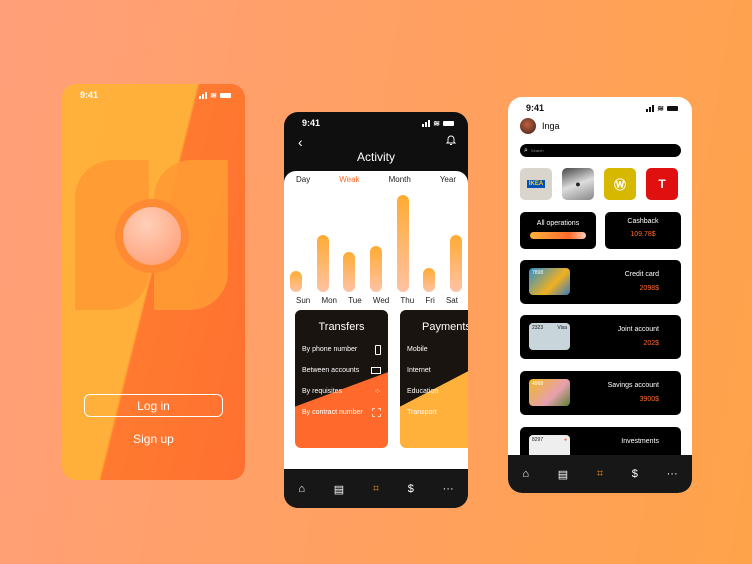  I want to click on chart-day-label: Sun, so click(303, 300).